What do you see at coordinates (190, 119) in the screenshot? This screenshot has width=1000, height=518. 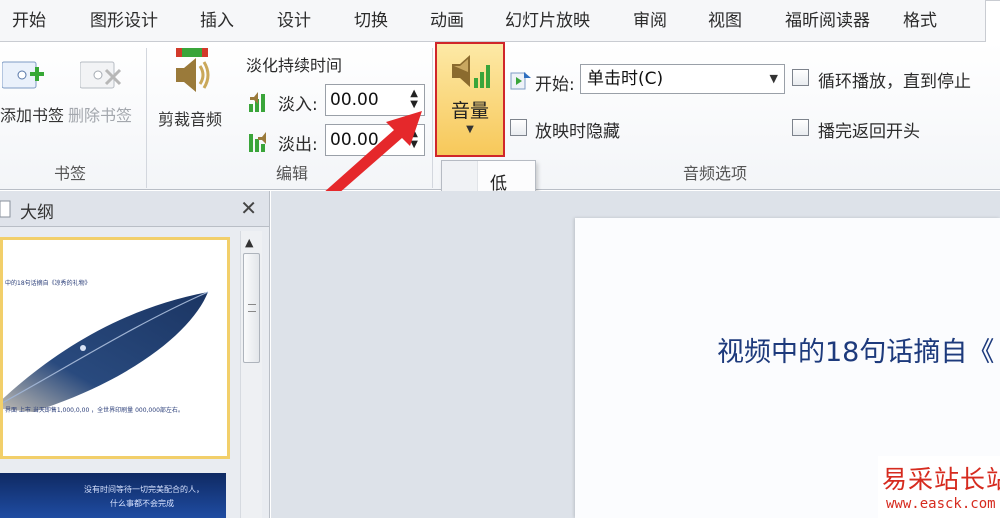 I see `trim-audio-label: 剪裁音频` at bounding box center [190, 119].